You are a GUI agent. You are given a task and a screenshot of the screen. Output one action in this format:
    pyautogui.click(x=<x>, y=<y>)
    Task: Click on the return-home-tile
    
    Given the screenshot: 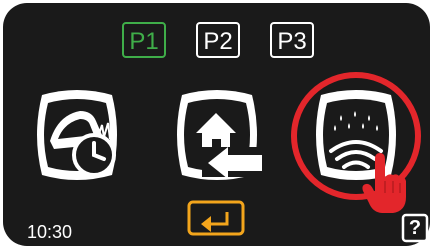 What is the action you would take?
    pyautogui.click(x=217, y=135)
    